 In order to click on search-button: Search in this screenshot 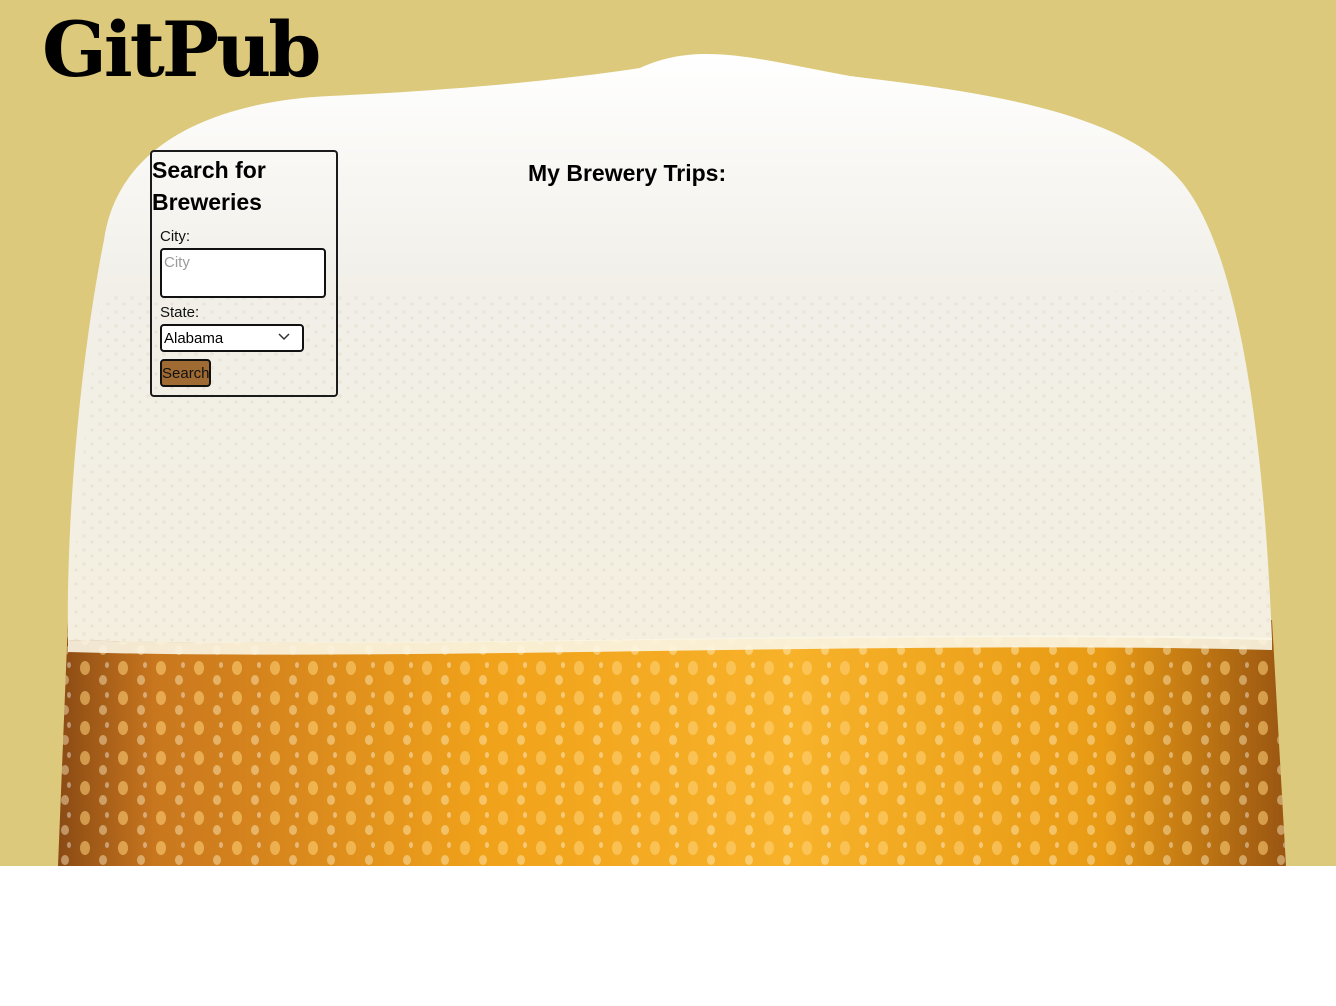, I will do `click(185, 373)`.